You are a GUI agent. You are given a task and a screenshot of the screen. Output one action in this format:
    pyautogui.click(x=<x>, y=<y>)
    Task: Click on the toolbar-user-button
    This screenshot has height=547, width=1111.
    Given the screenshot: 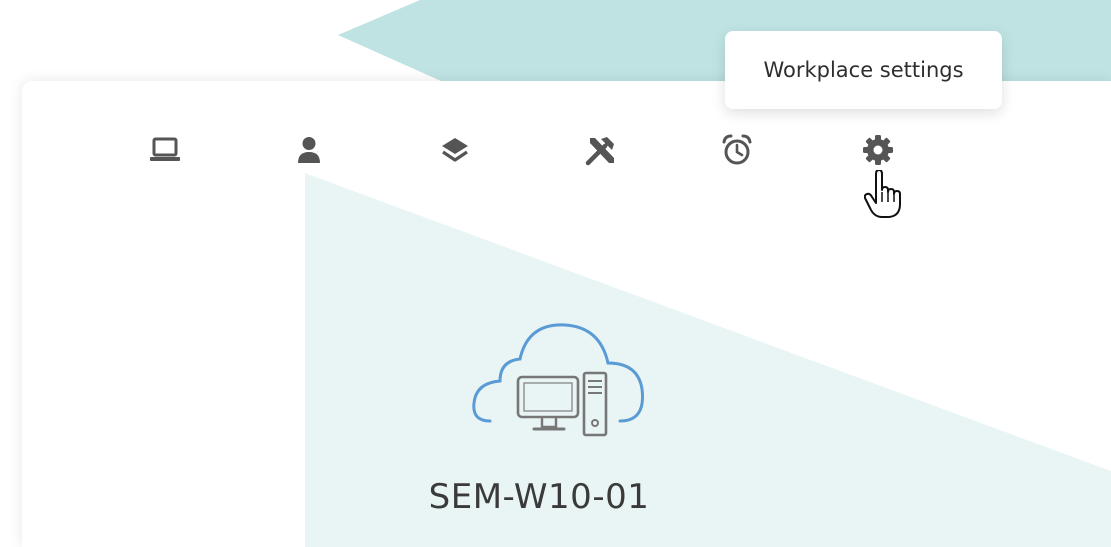 What is the action you would take?
    pyautogui.click(x=309, y=150)
    